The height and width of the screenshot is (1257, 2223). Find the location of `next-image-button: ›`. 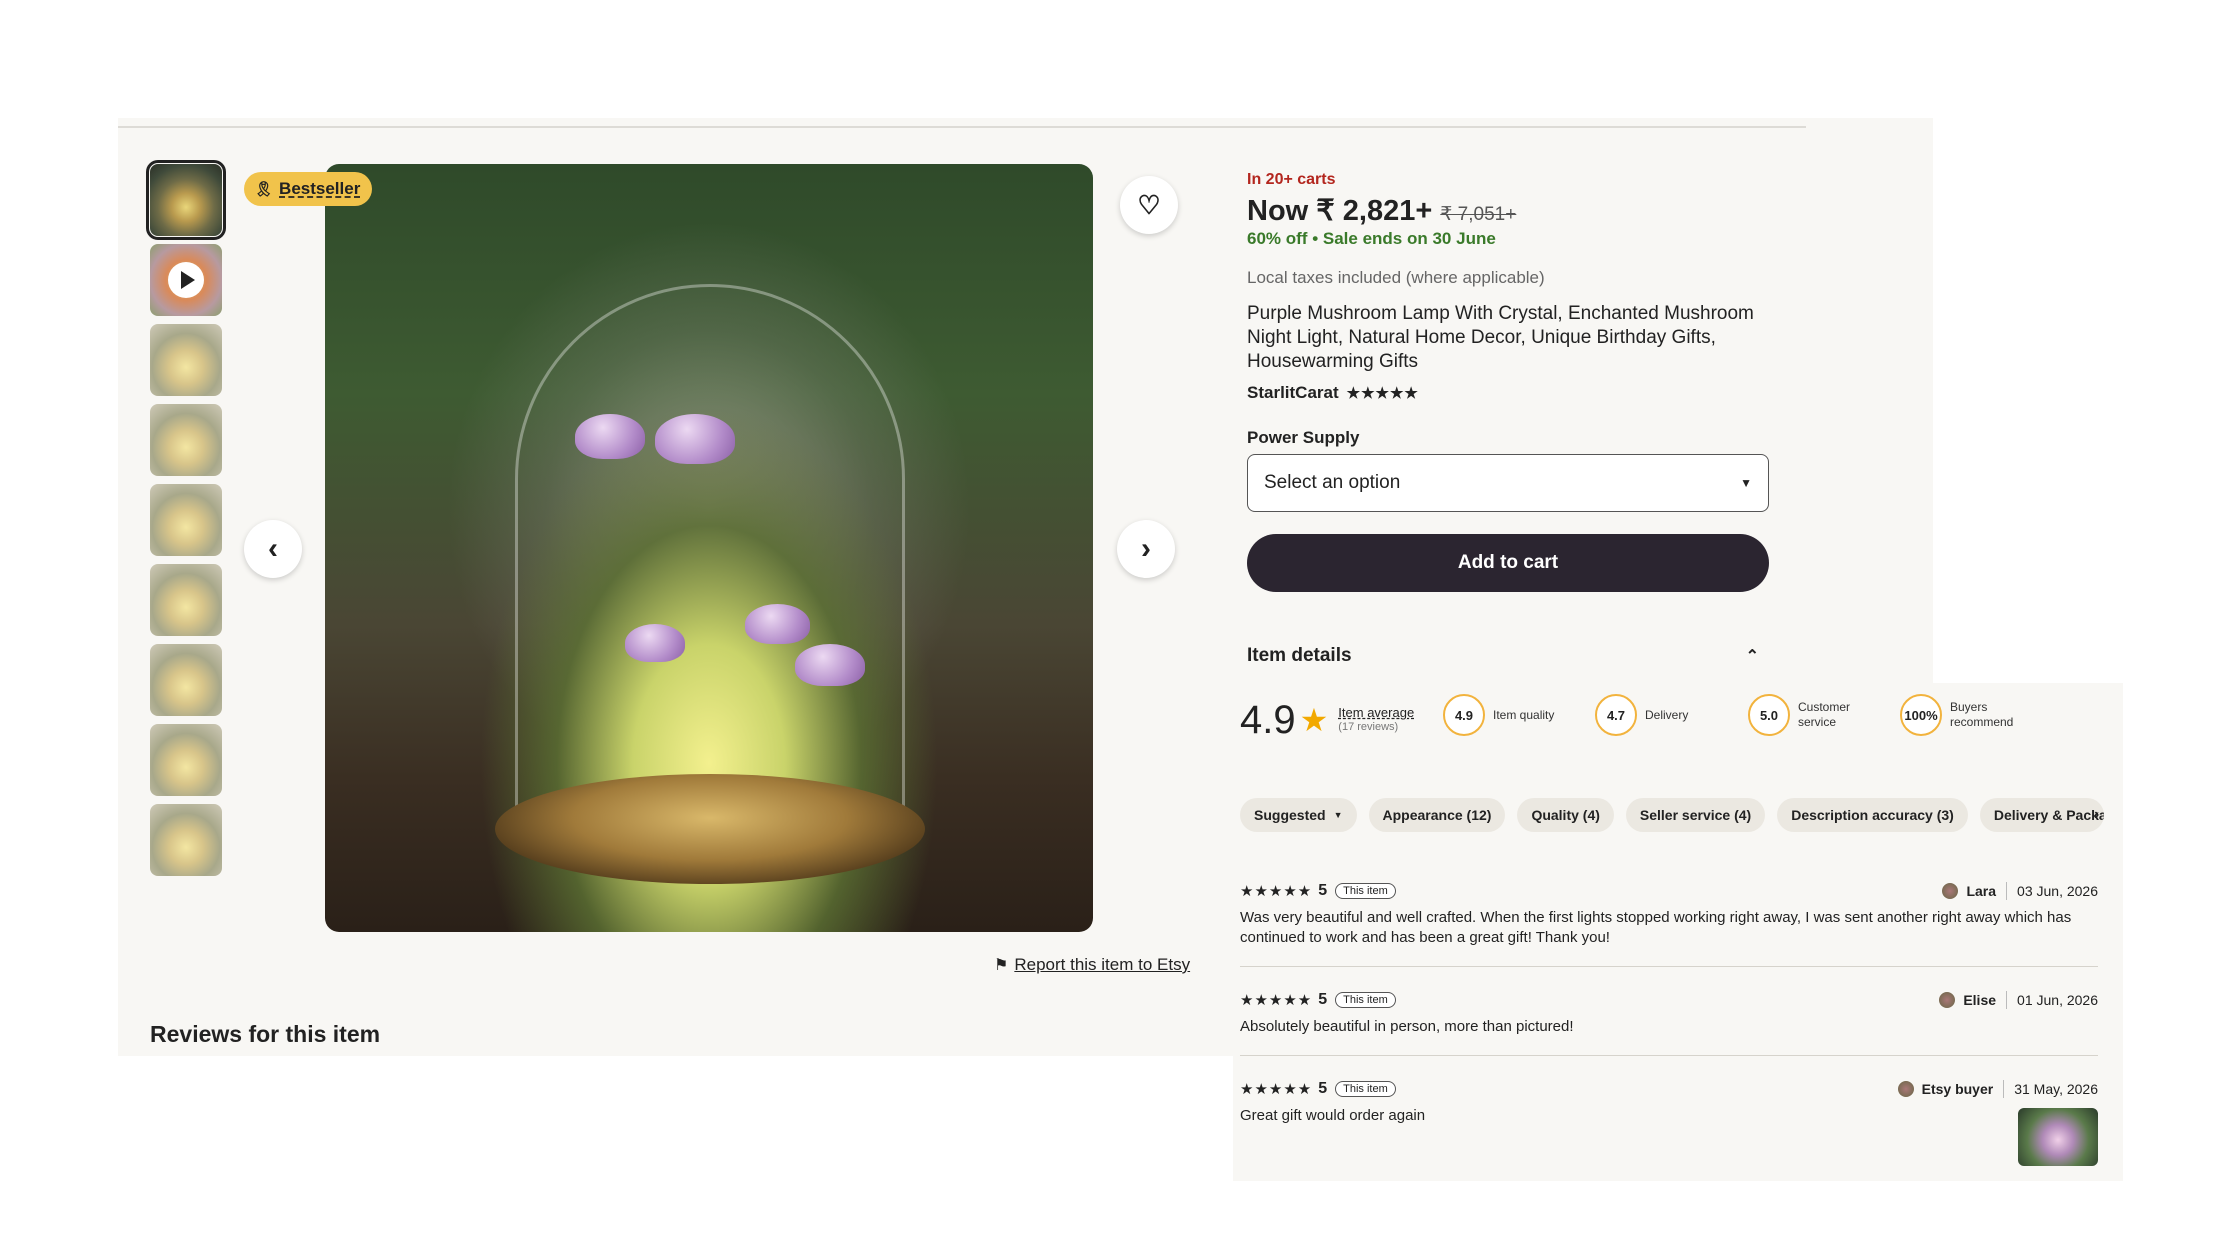

next-image-button: › is located at coordinates (1146, 549).